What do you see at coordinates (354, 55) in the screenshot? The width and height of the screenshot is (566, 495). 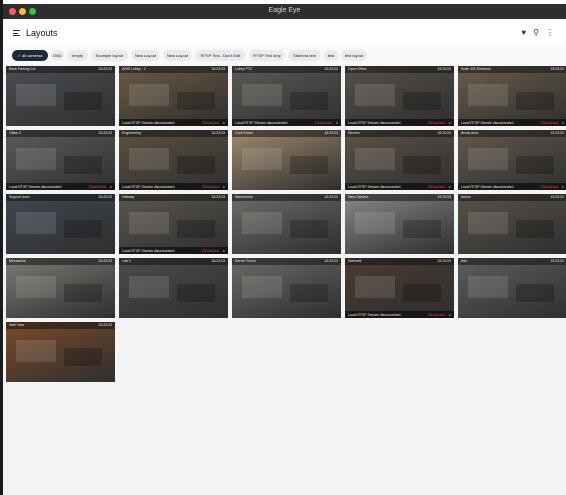 I see `chip-test-layout: test layout` at bounding box center [354, 55].